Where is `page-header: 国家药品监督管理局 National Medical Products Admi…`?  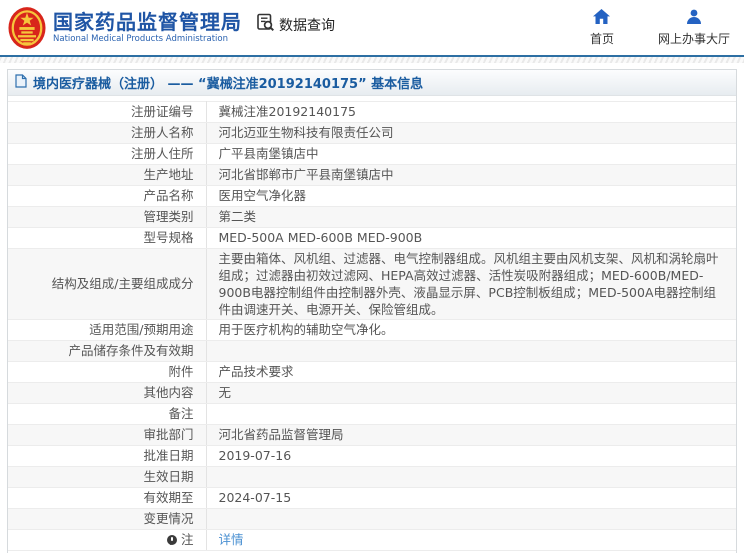 page-header: 国家药品监督管理局 National Medical Products Admi… is located at coordinates (372, 28).